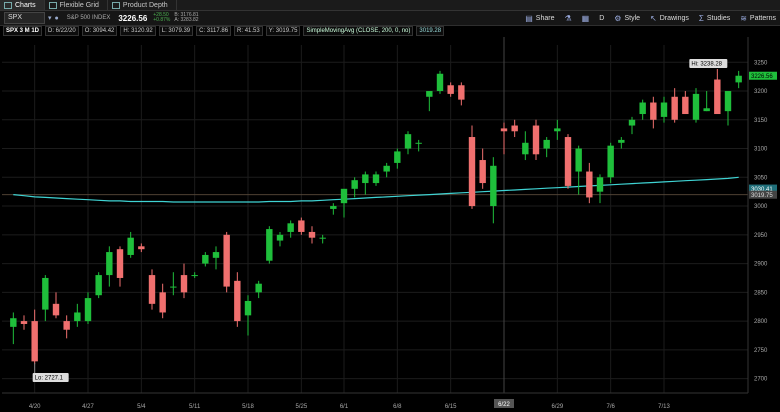 Image resolution: width=780 pixels, height=412 pixels. Describe the element at coordinates (762, 196) in the screenshot. I see `crosshair-price-tag: 3019.75` at that location.